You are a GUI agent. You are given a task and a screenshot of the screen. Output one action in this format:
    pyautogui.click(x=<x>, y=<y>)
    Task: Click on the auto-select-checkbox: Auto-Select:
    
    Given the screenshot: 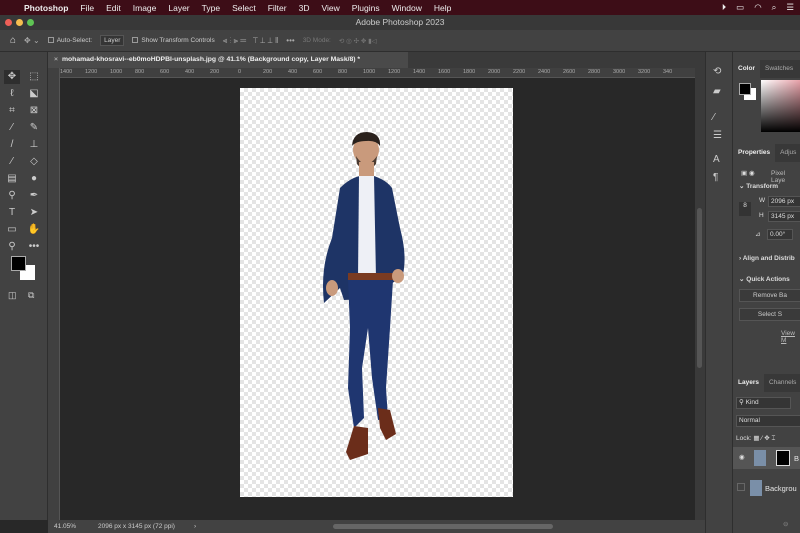 What is the action you would take?
    pyautogui.click(x=69, y=40)
    